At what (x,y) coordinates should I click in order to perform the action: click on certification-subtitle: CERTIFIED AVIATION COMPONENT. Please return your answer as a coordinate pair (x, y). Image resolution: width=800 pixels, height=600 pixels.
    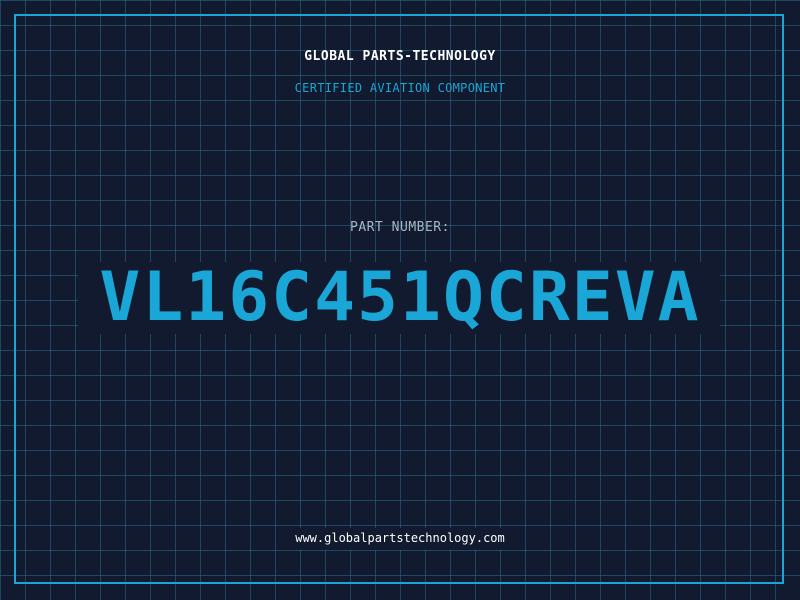
    Looking at the image, I should click on (400, 88).